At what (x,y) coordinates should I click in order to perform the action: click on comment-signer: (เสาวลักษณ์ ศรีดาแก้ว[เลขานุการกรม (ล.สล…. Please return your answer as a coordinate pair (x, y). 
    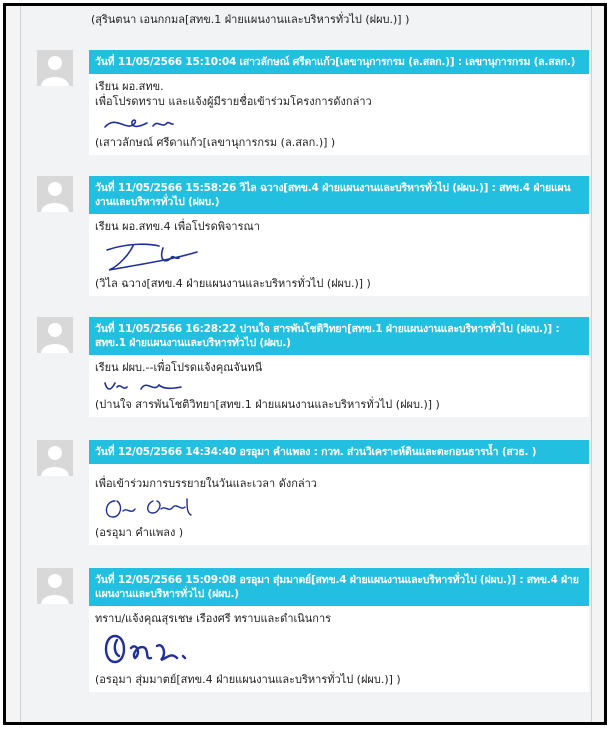
    Looking at the image, I should click on (215, 142).